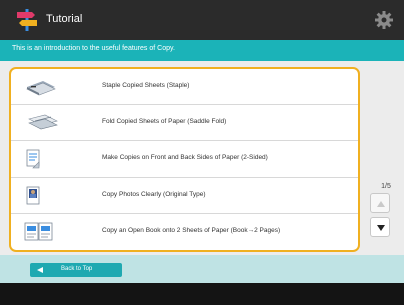 The image size is (404, 305). Describe the element at coordinates (202, 20) in the screenshot. I see `title-bar: Tutorial` at that location.